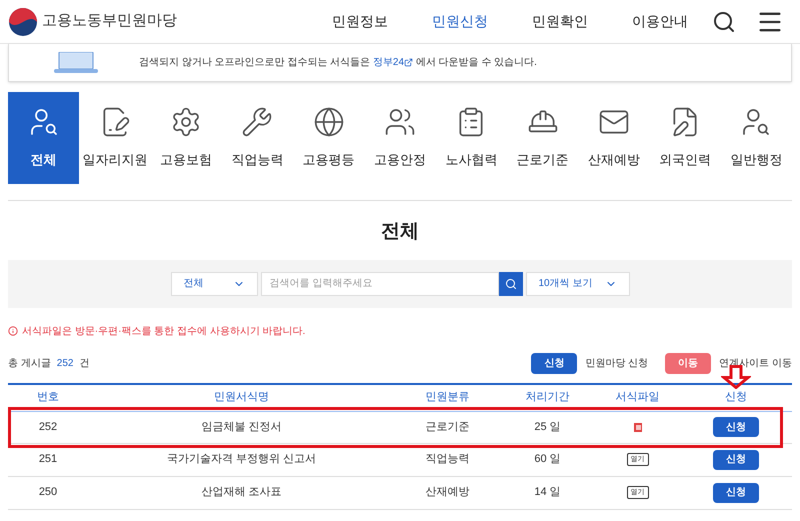 This screenshot has height=521, width=800. I want to click on file-icon, so click(637, 427).